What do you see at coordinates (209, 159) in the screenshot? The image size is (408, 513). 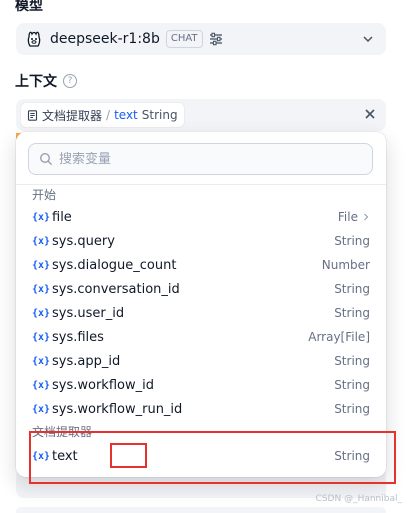 I see `search-input` at bounding box center [209, 159].